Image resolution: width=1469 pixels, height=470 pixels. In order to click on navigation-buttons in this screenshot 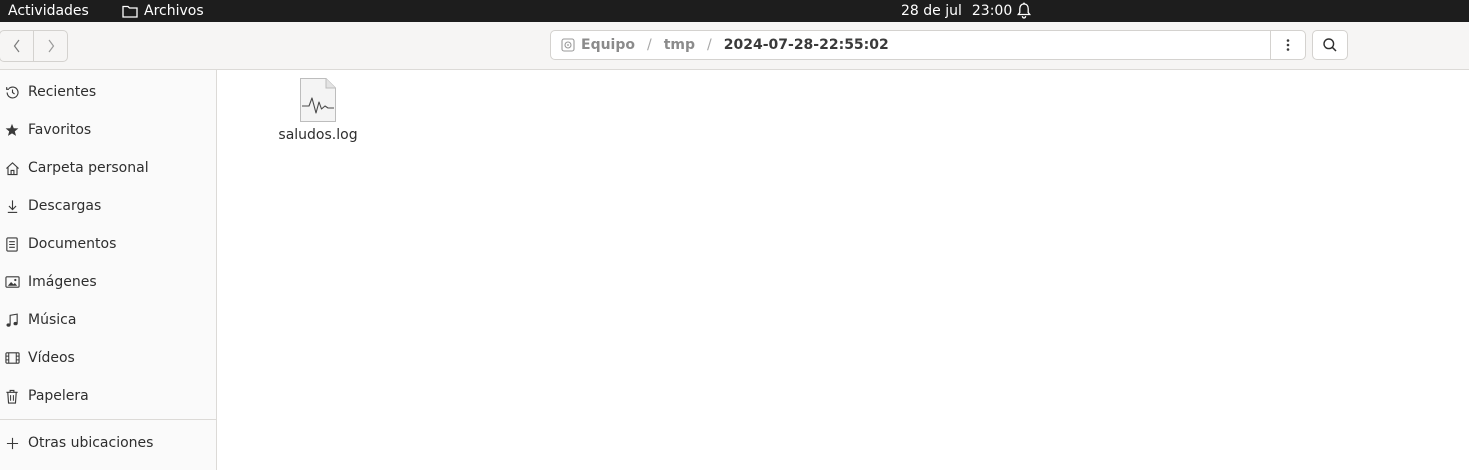, I will do `click(34, 46)`.